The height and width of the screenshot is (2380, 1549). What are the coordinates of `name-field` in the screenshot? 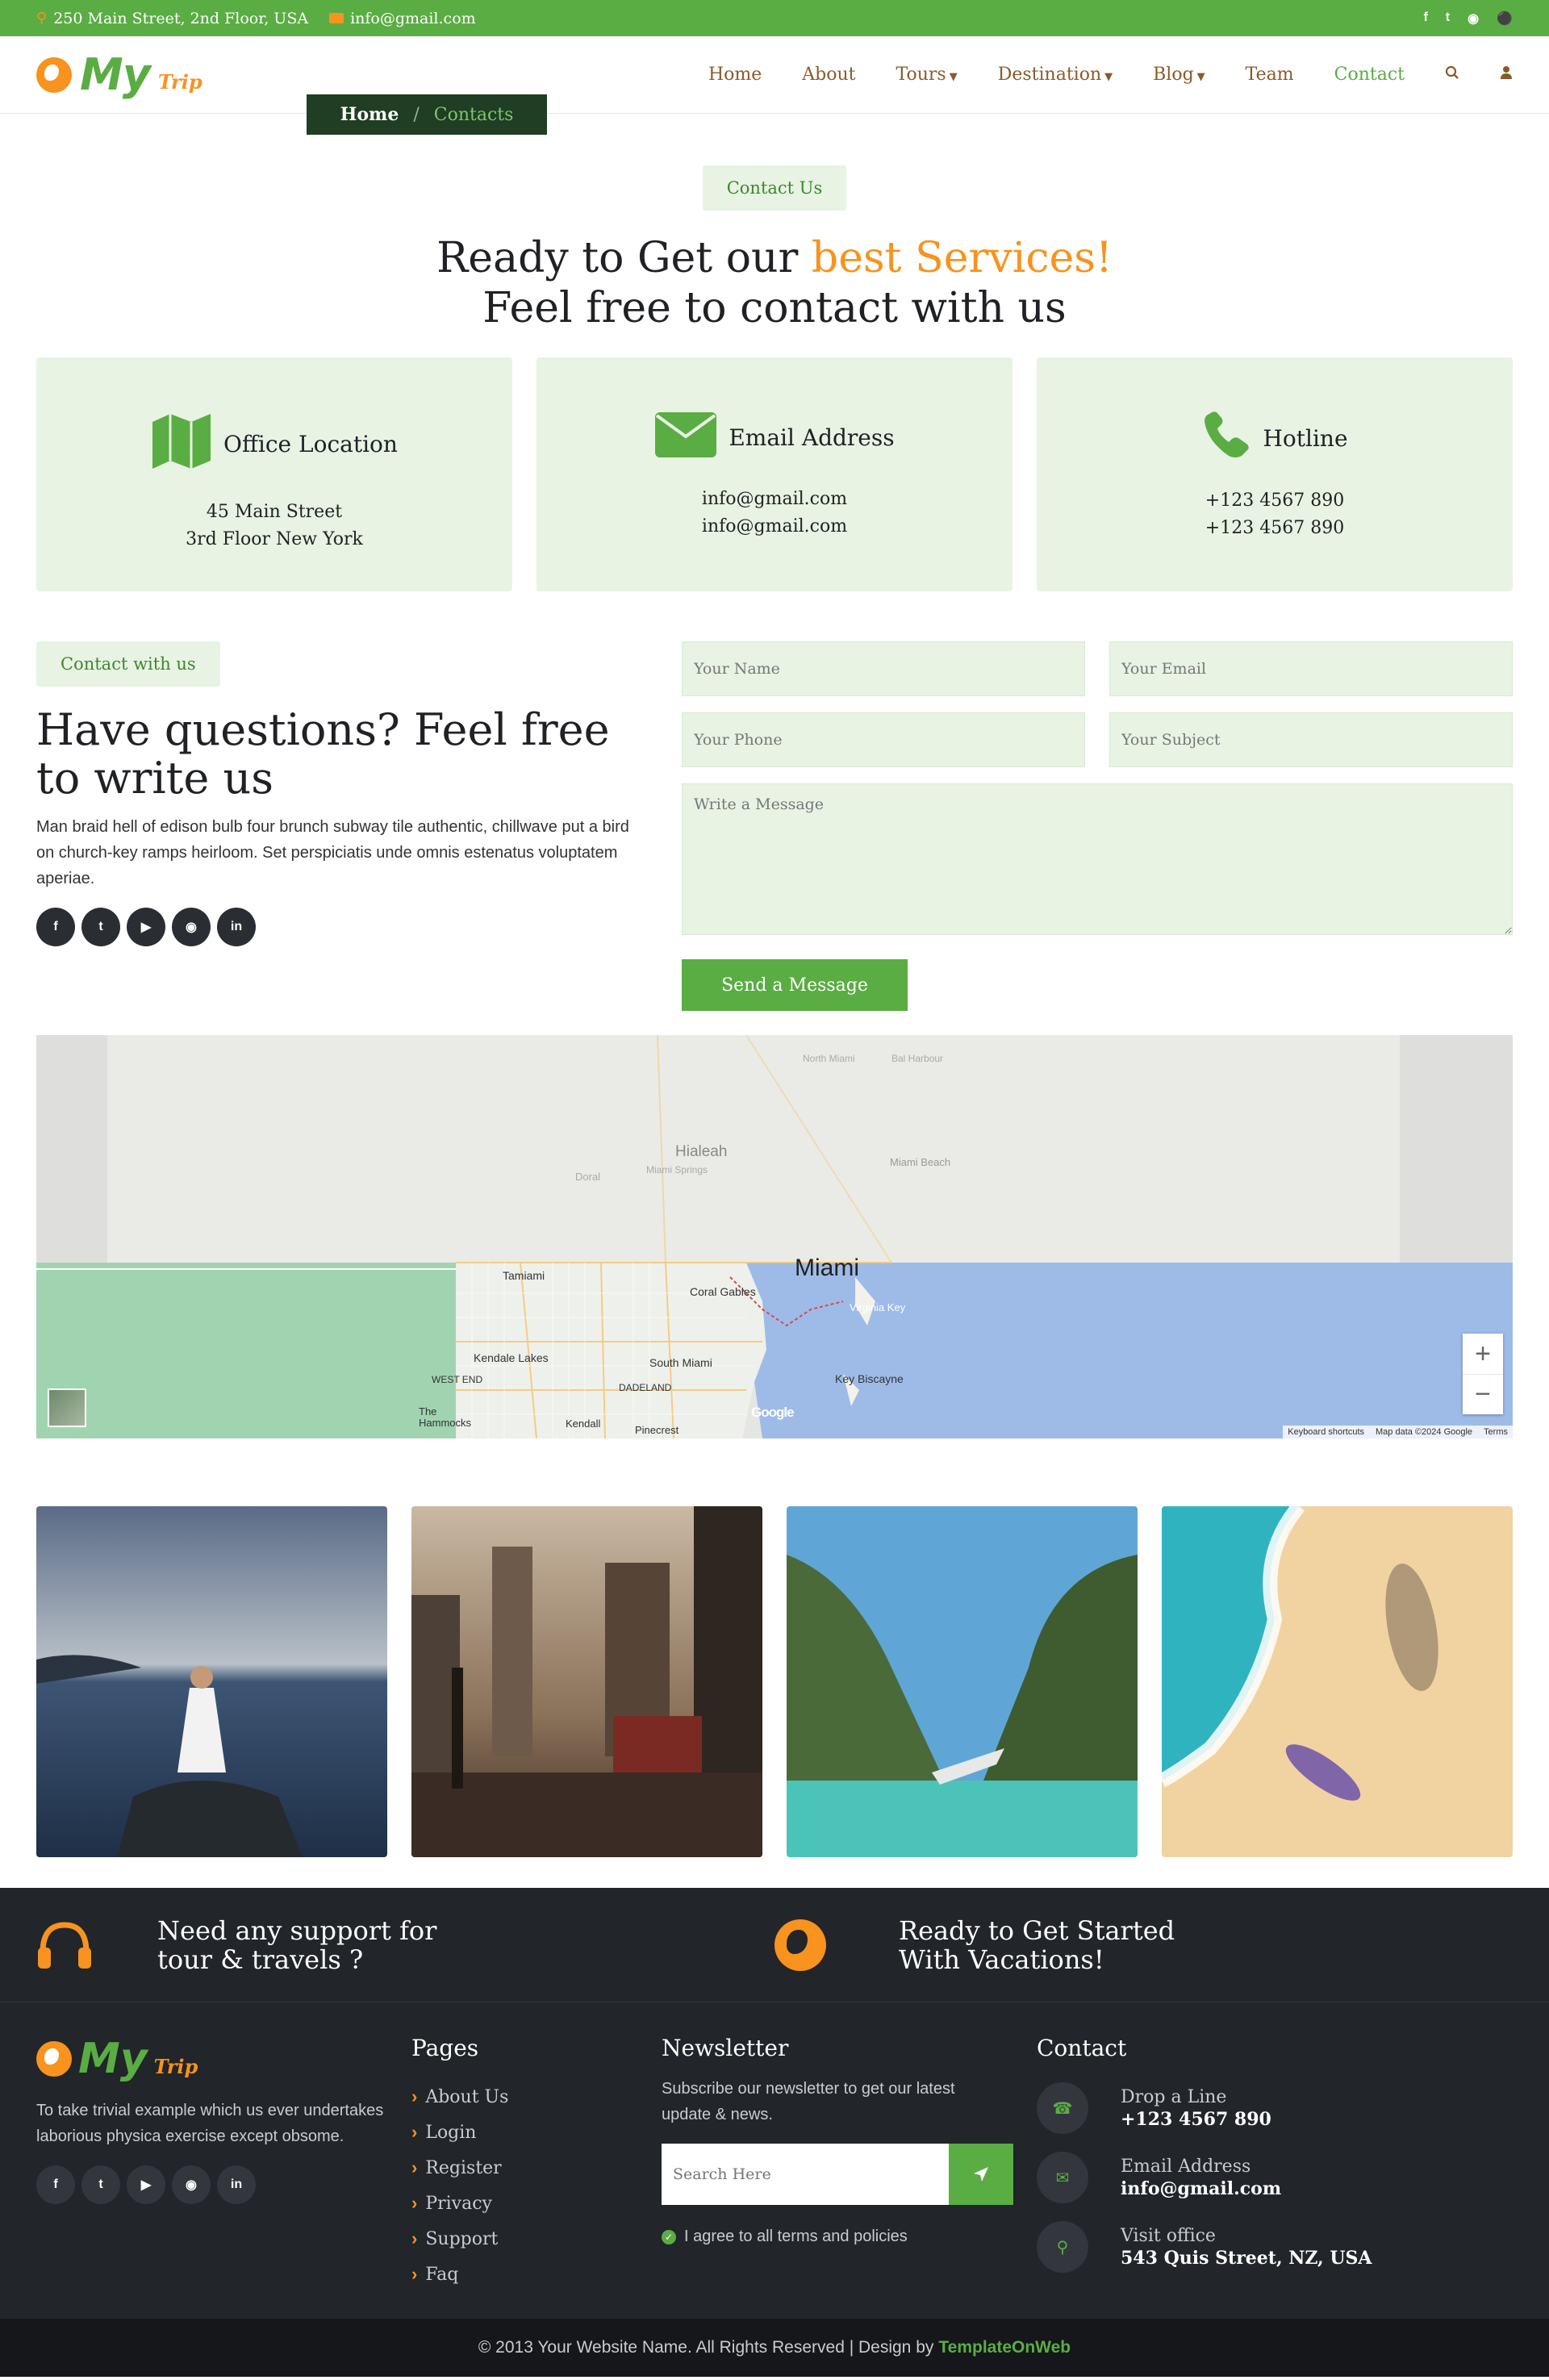 It's located at (883, 668).